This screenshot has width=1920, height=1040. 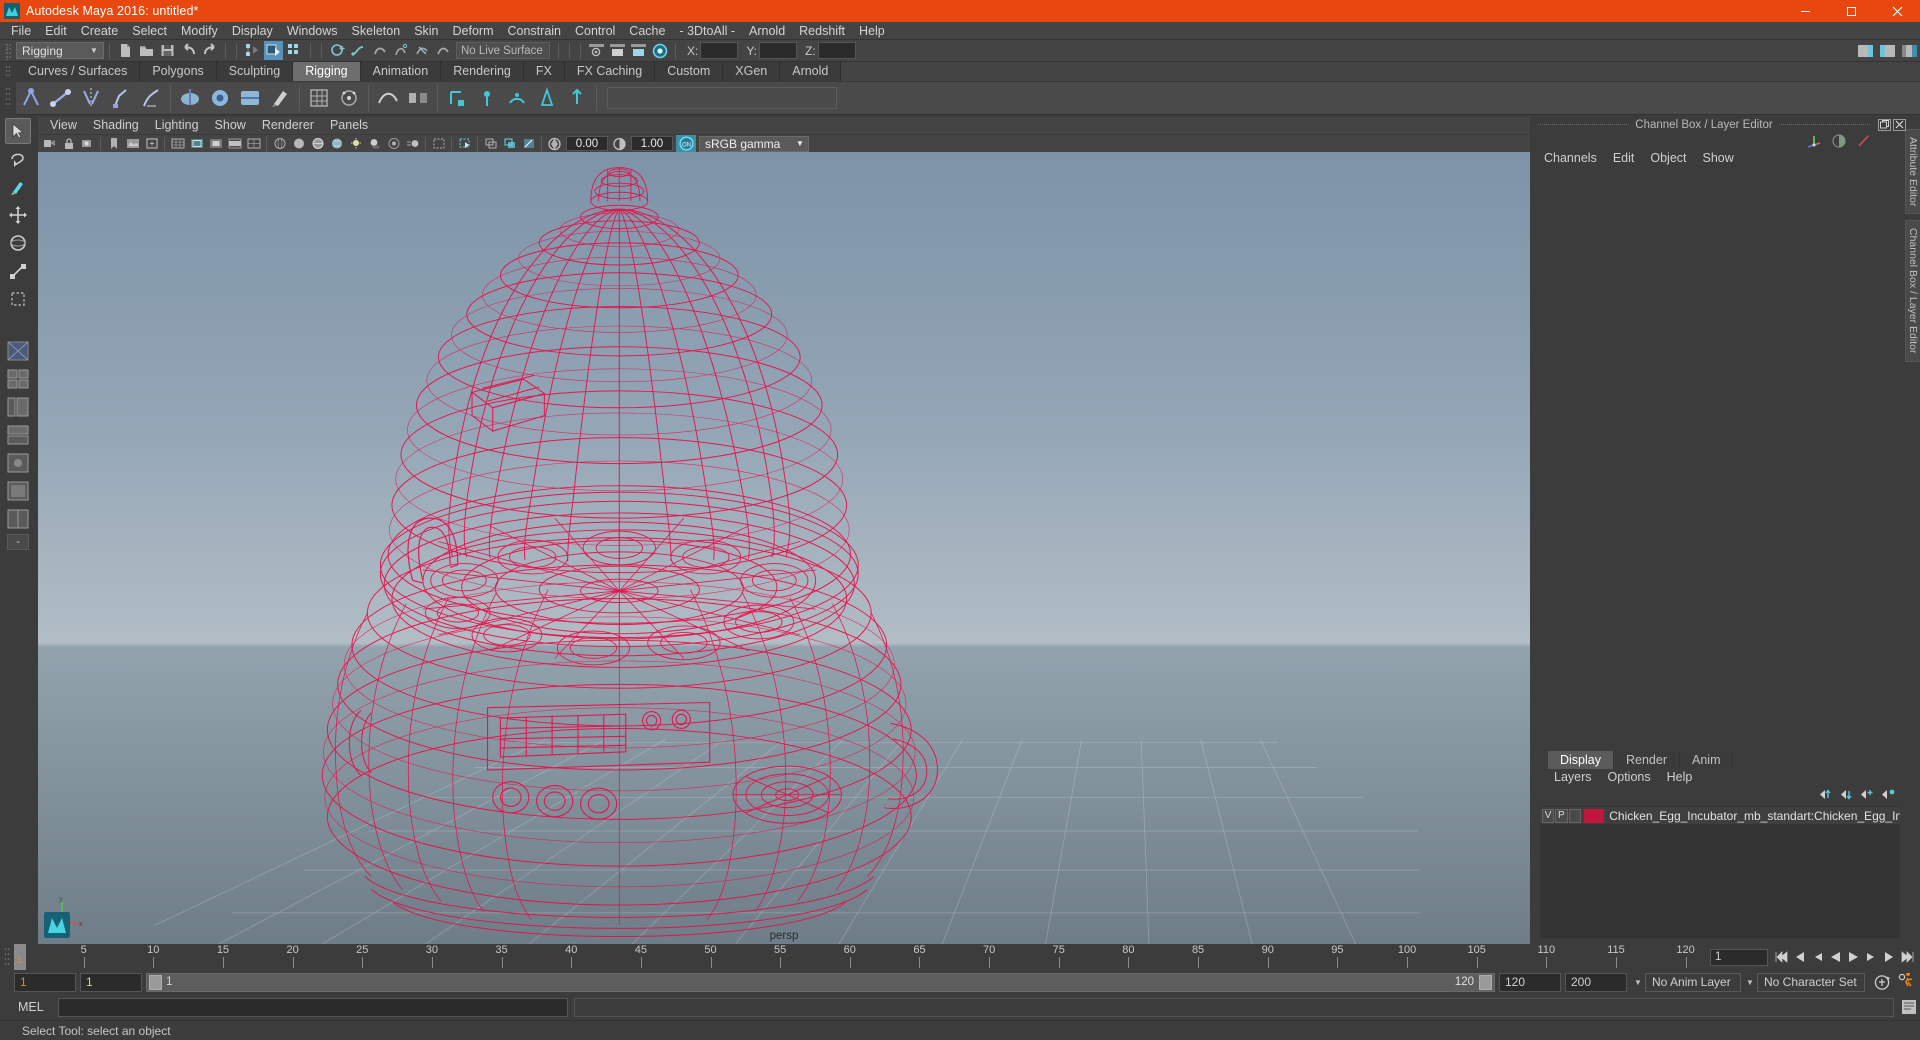 I want to click on toolbar-grip, so click(x=9, y=50).